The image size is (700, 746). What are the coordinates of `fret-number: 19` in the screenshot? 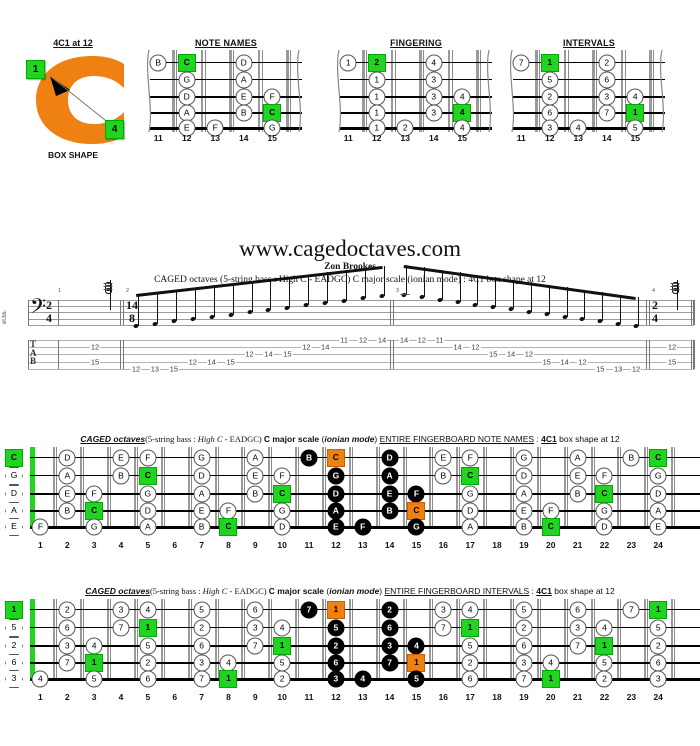 It's located at (524, 545).